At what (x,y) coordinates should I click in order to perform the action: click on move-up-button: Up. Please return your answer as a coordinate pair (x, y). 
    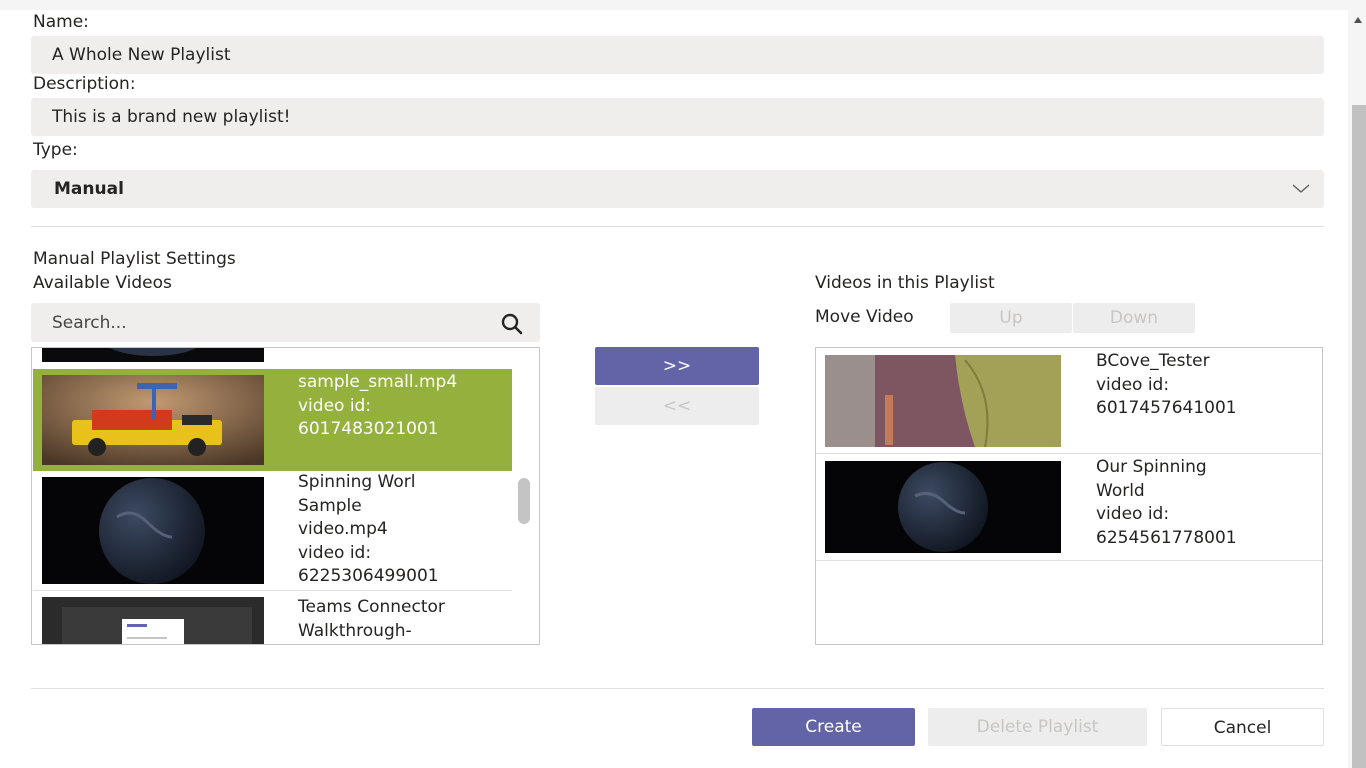
    Looking at the image, I should click on (1011, 318).